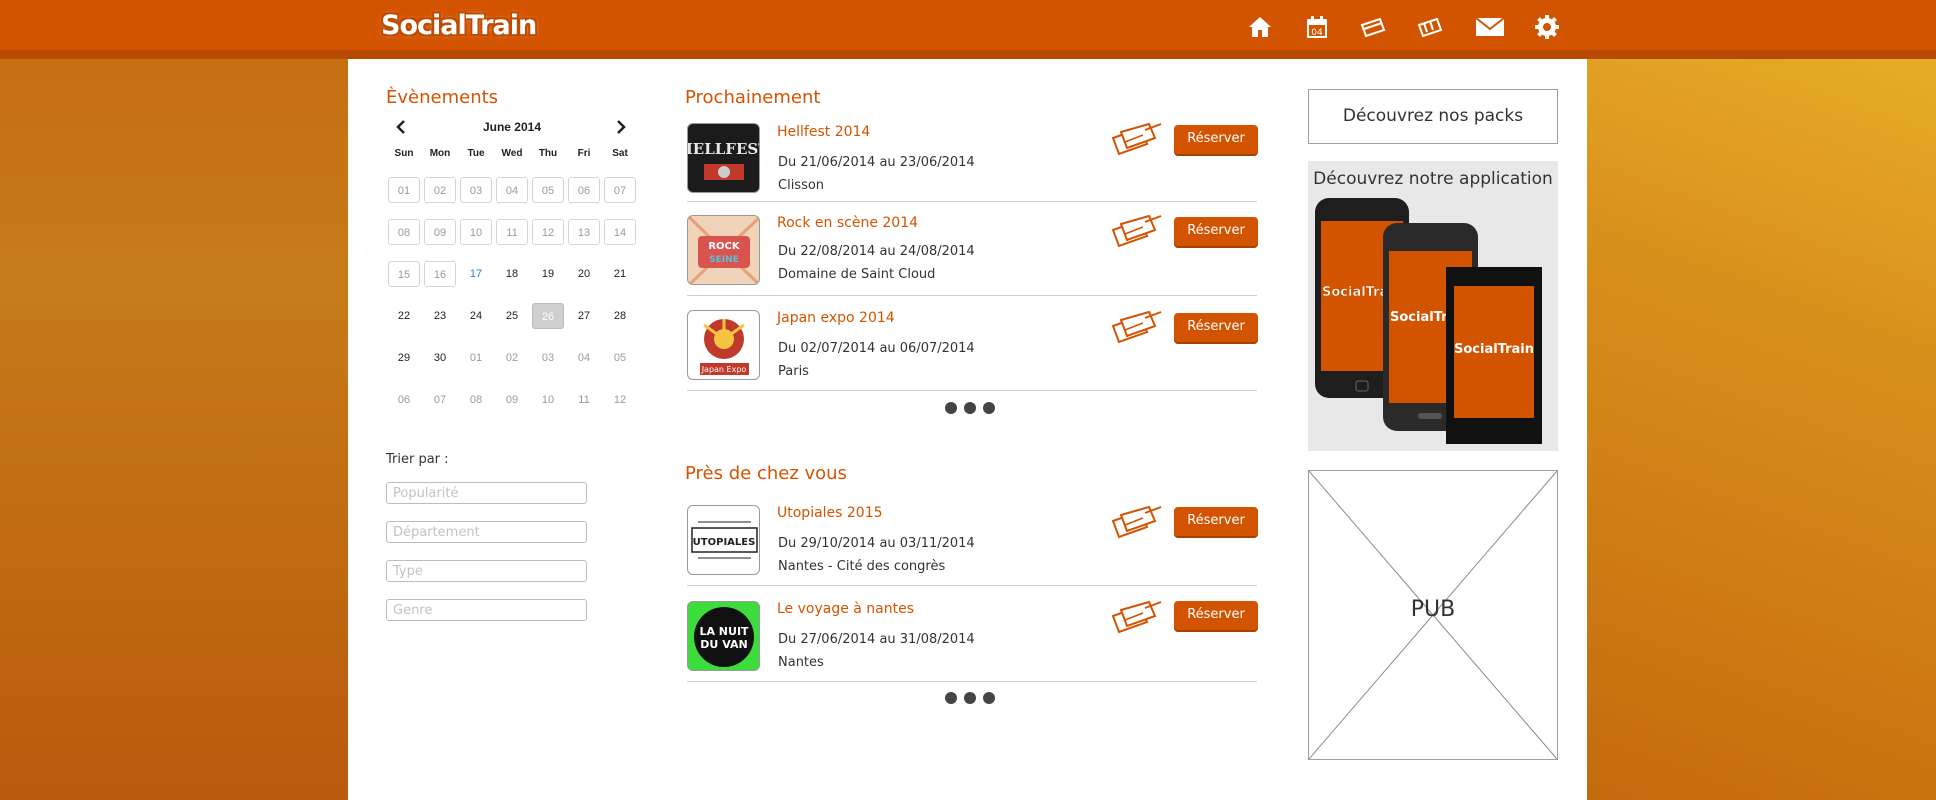 The width and height of the screenshot is (1936, 800). What do you see at coordinates (836, 318) in the screenshot?
I see `event-title: Japan expo 2014` at bounding box center [836, 318].